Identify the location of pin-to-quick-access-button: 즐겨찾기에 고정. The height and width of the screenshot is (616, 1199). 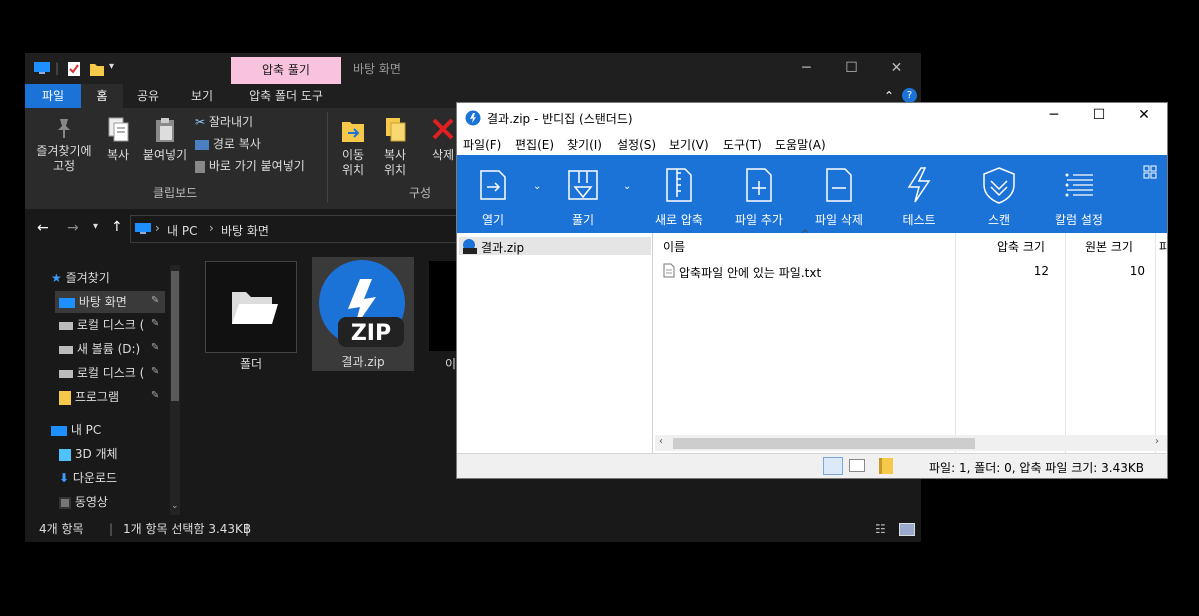
(64, 145).